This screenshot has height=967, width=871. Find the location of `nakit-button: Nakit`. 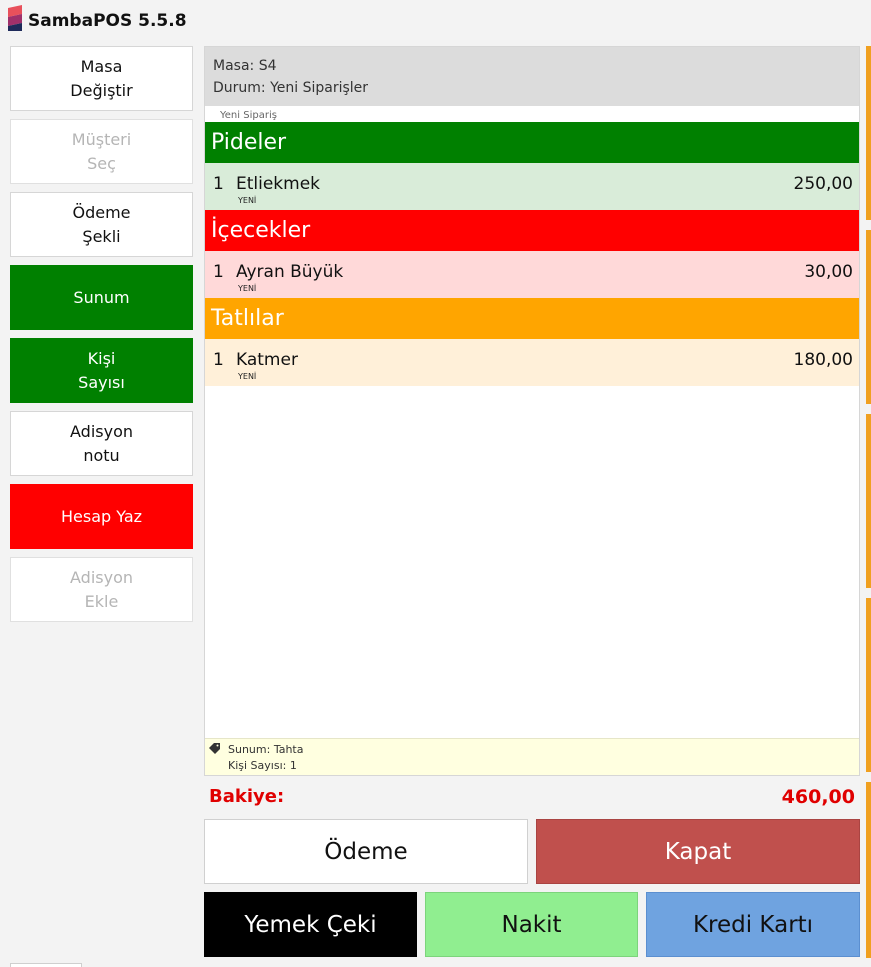

nakit-button: Nakit is located at coordinates (531, 924).